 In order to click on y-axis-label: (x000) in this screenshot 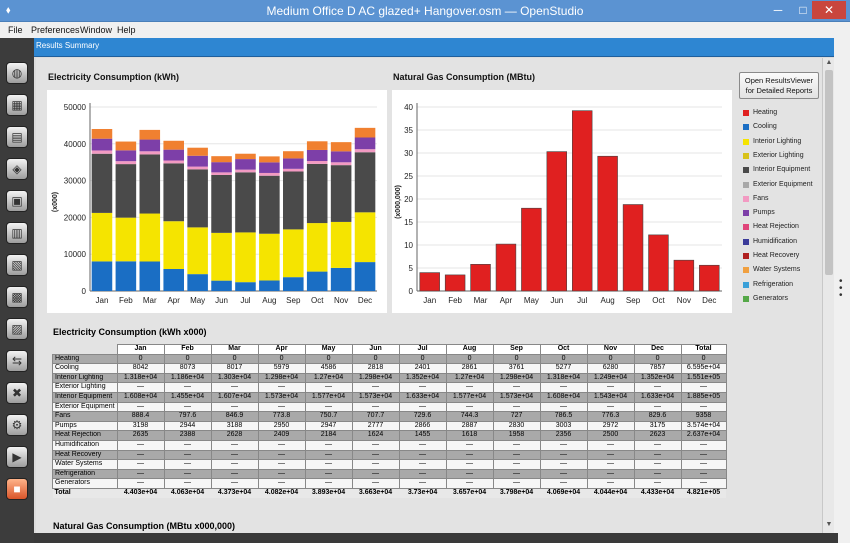, I will do `click(55, 202)`.